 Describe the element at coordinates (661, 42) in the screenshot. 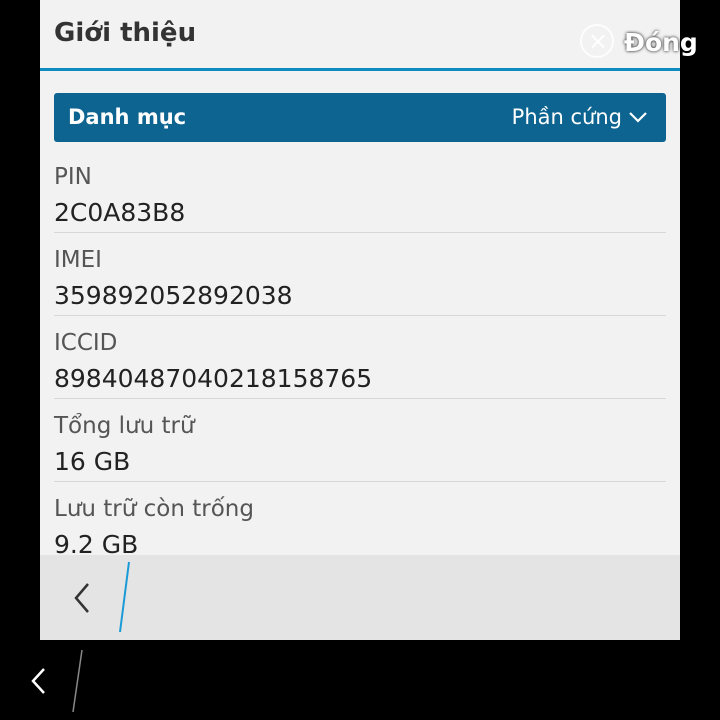

I see `close-label: Đóng` at that location.